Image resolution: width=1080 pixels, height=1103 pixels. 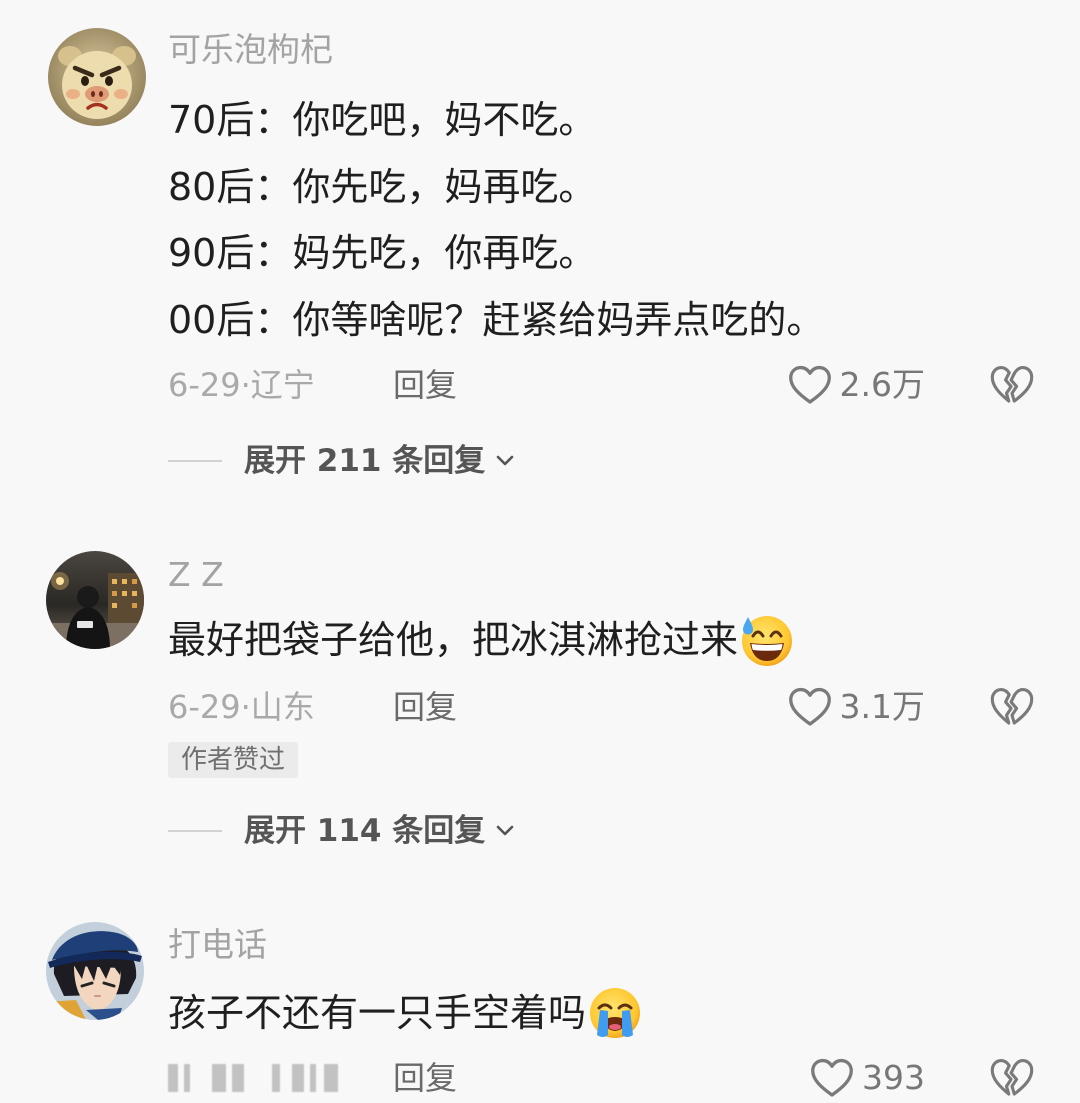 What do you see at coordinates (767, 640) in the screenshot?
I see `grinning-sweat-emoji` at bounding box center [767, 640].